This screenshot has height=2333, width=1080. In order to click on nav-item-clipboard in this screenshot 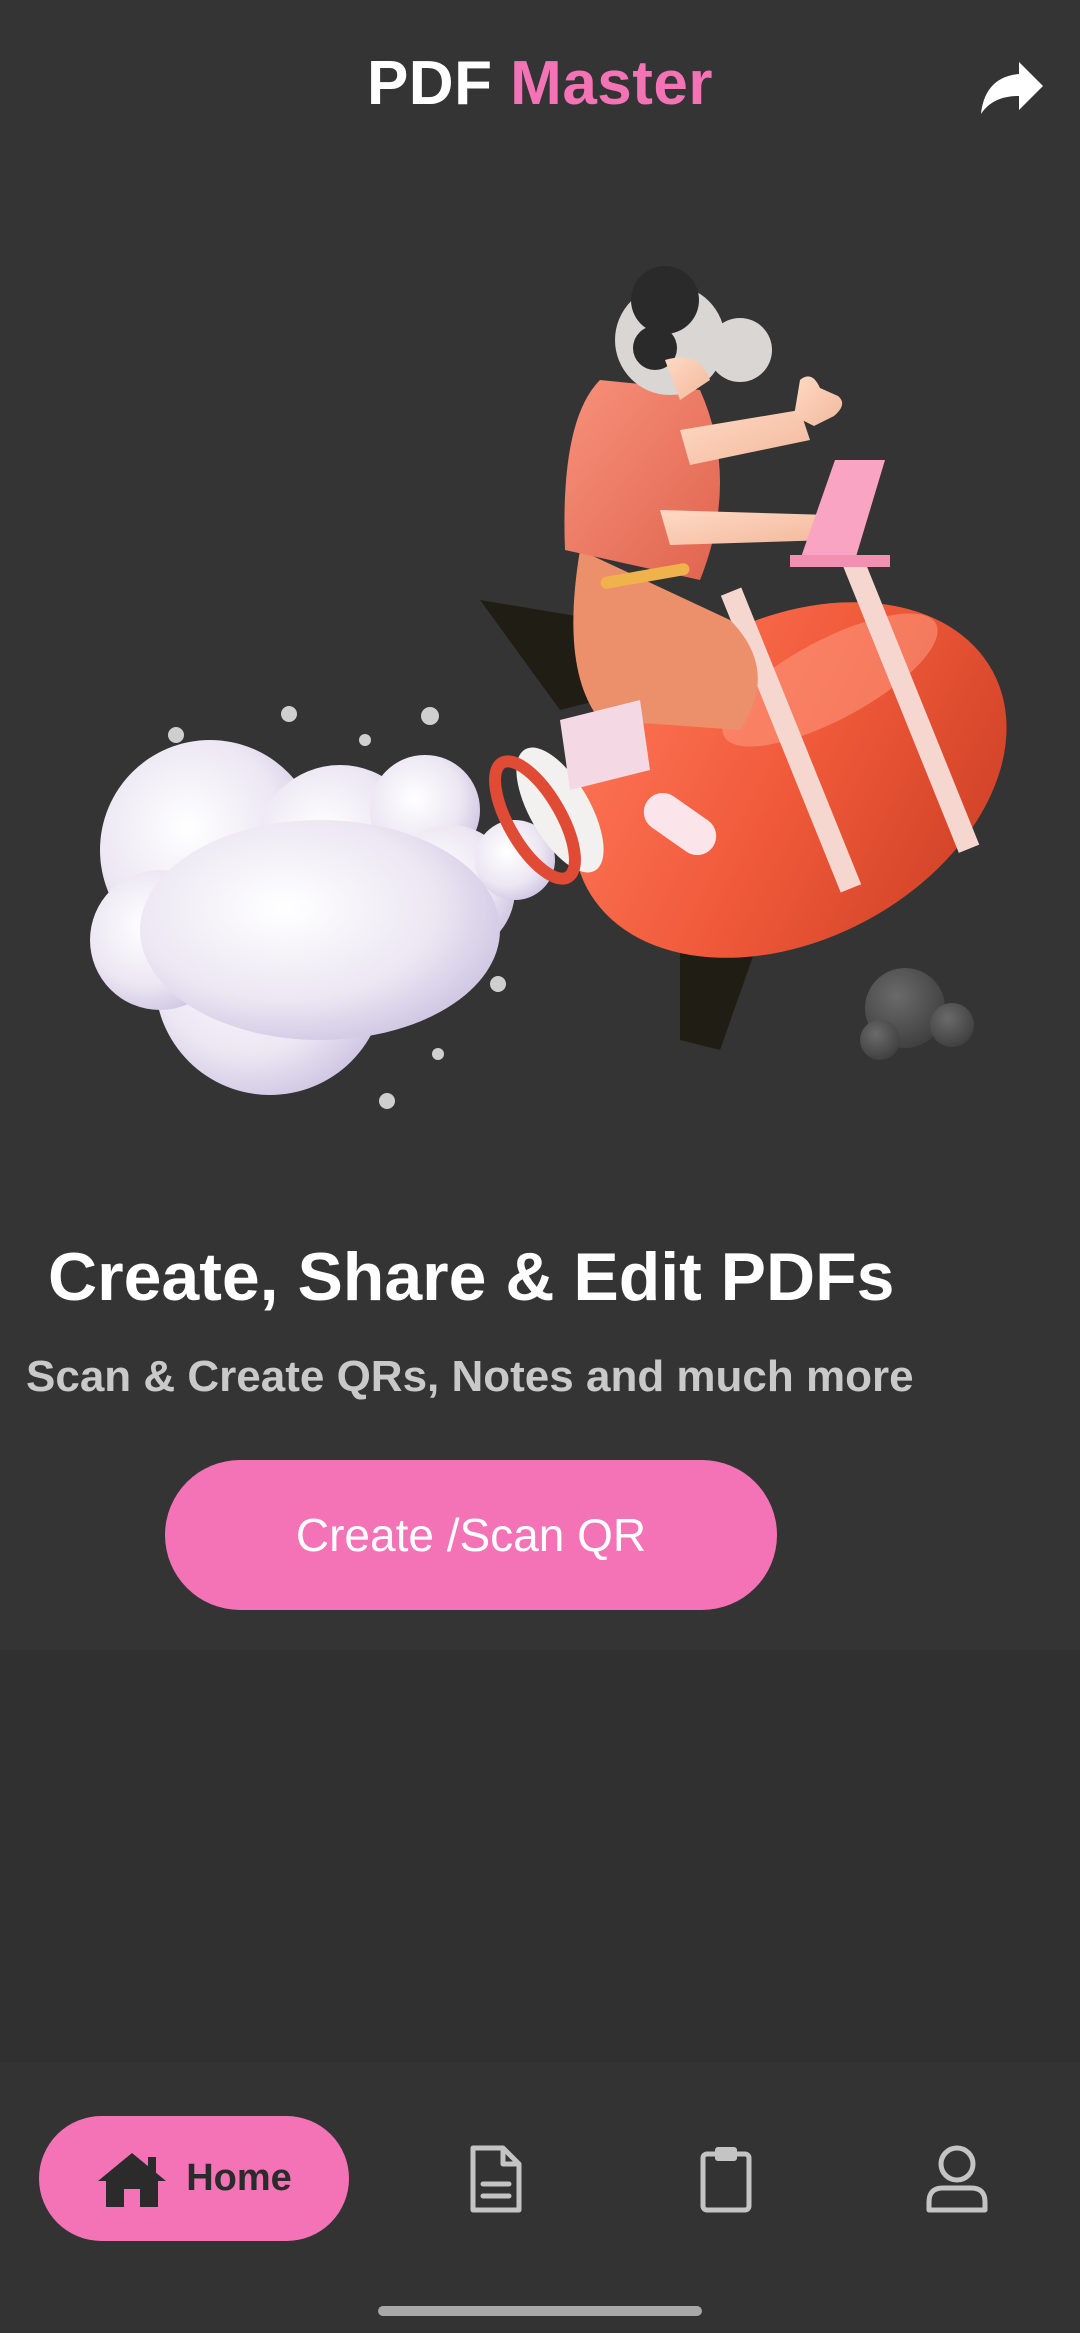, I will do `click(726, 2179)`.